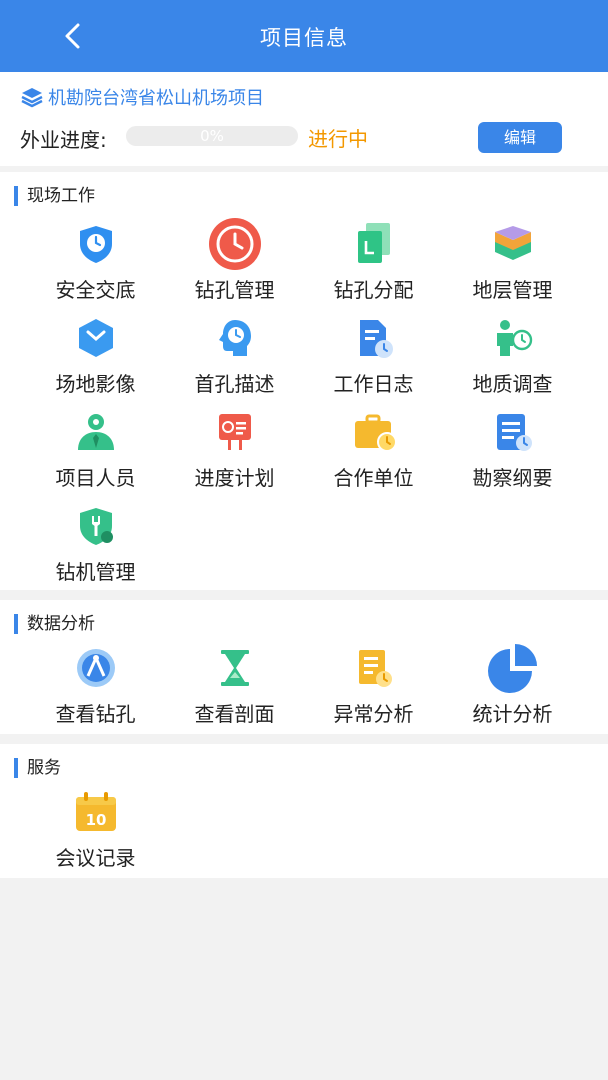 This screenshot has height=1080, width=608. I want to click on report-clock-icon, so click(374, 668).